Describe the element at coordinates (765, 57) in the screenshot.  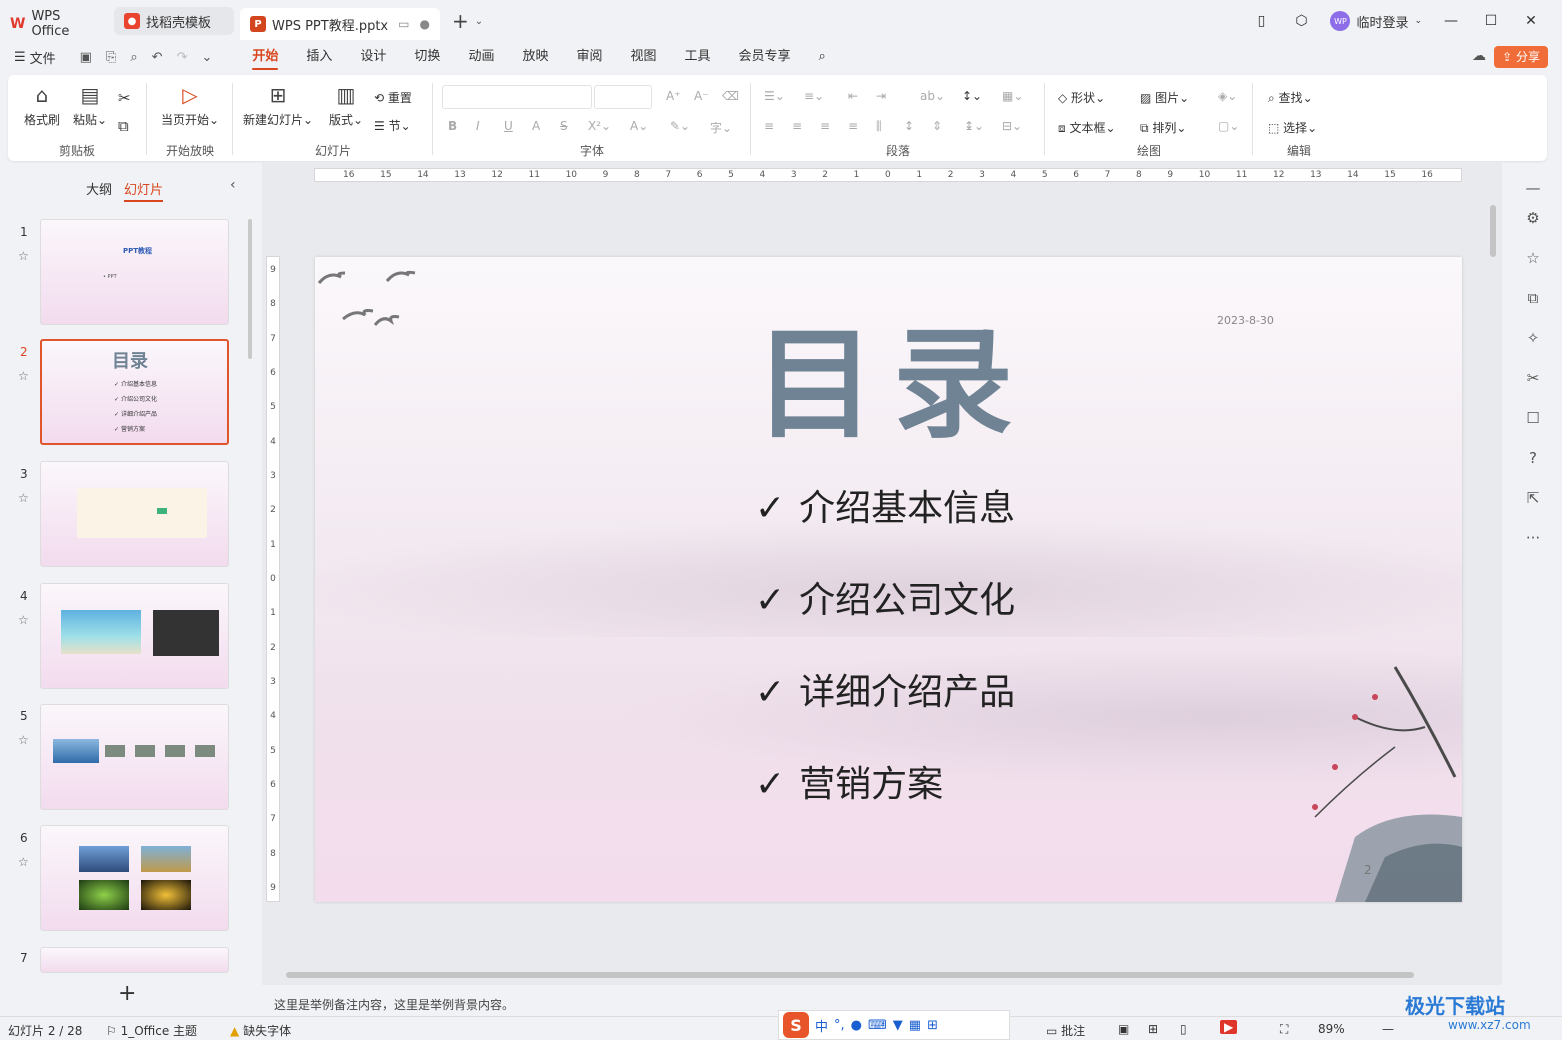
I see `tab-member: 会员专享` at that location.